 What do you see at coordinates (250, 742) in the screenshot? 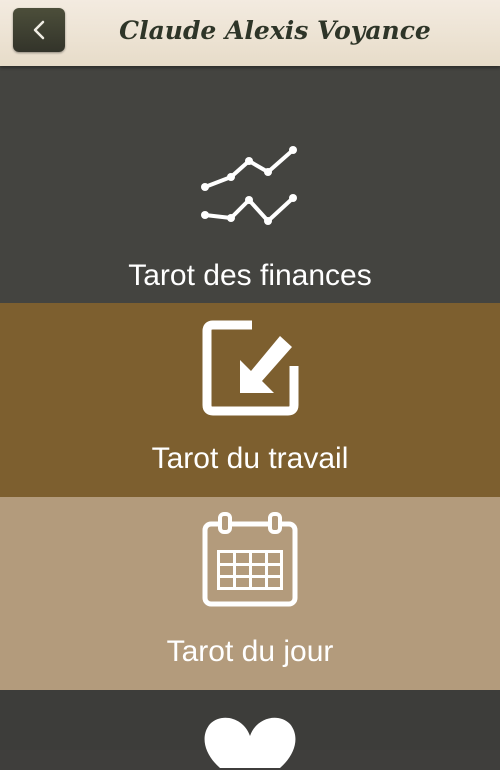
I see `heart-icon` at bounding box center [250, 742].